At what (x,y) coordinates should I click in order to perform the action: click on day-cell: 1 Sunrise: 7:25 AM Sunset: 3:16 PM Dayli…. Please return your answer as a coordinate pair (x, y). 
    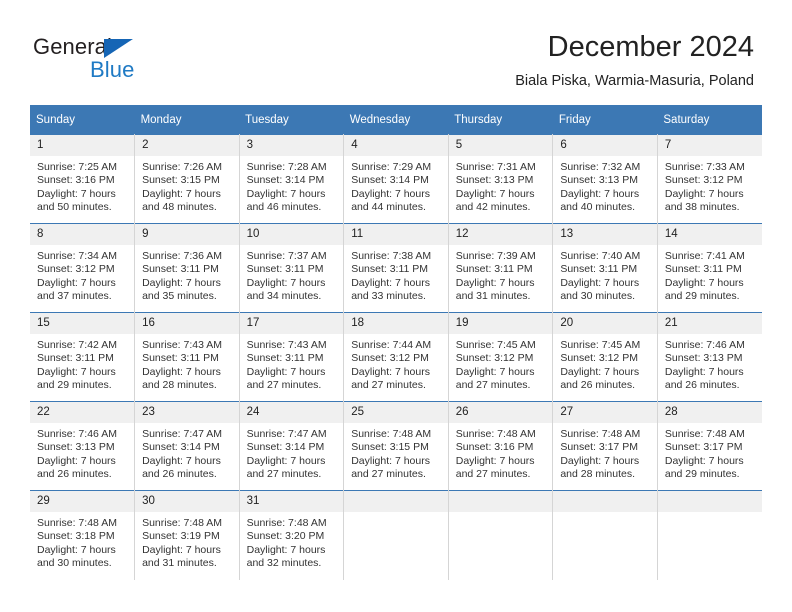
    Looking at the image, I should click on (83, 179).